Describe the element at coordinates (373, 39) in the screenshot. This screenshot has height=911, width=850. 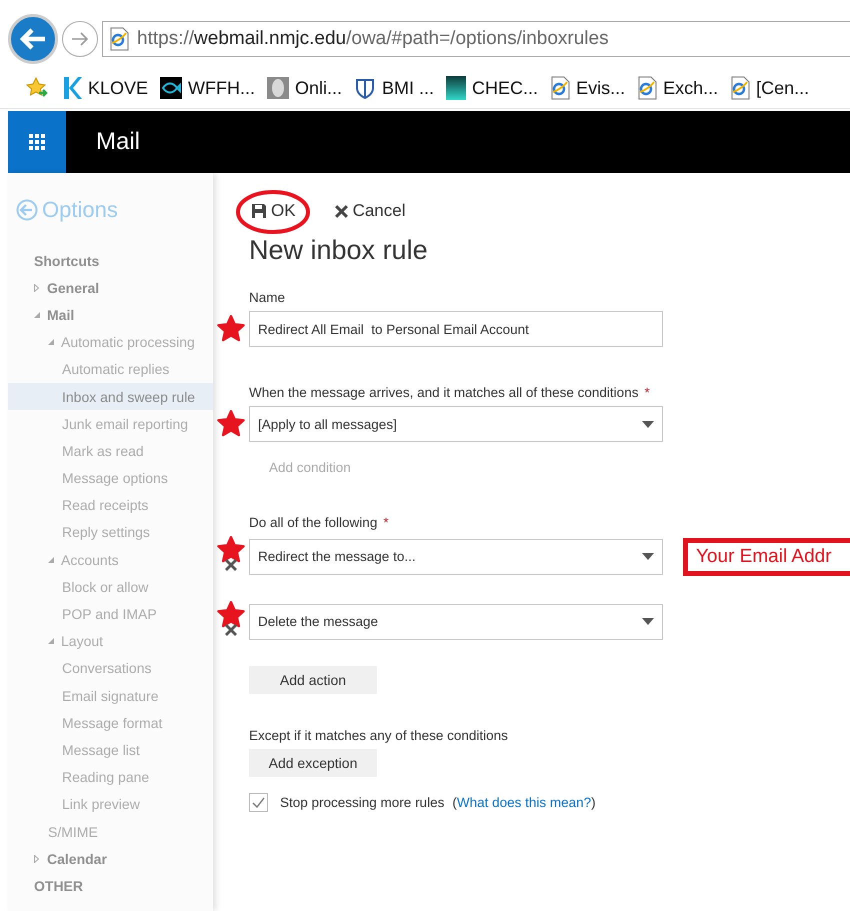
I see `url-text: https://webmail.nmjc.edu/owa/#path=/options/inboxrules` at that location.